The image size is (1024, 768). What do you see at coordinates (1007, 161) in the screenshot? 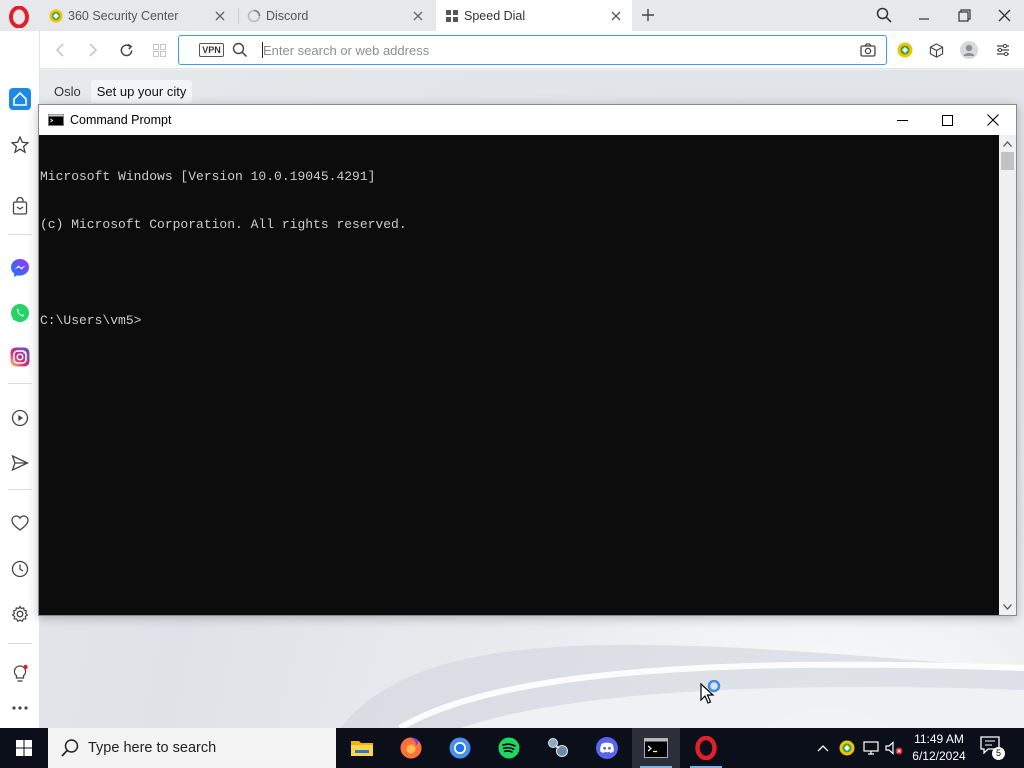
I see `scroll-thumb` at bounding box center [1007, 161].